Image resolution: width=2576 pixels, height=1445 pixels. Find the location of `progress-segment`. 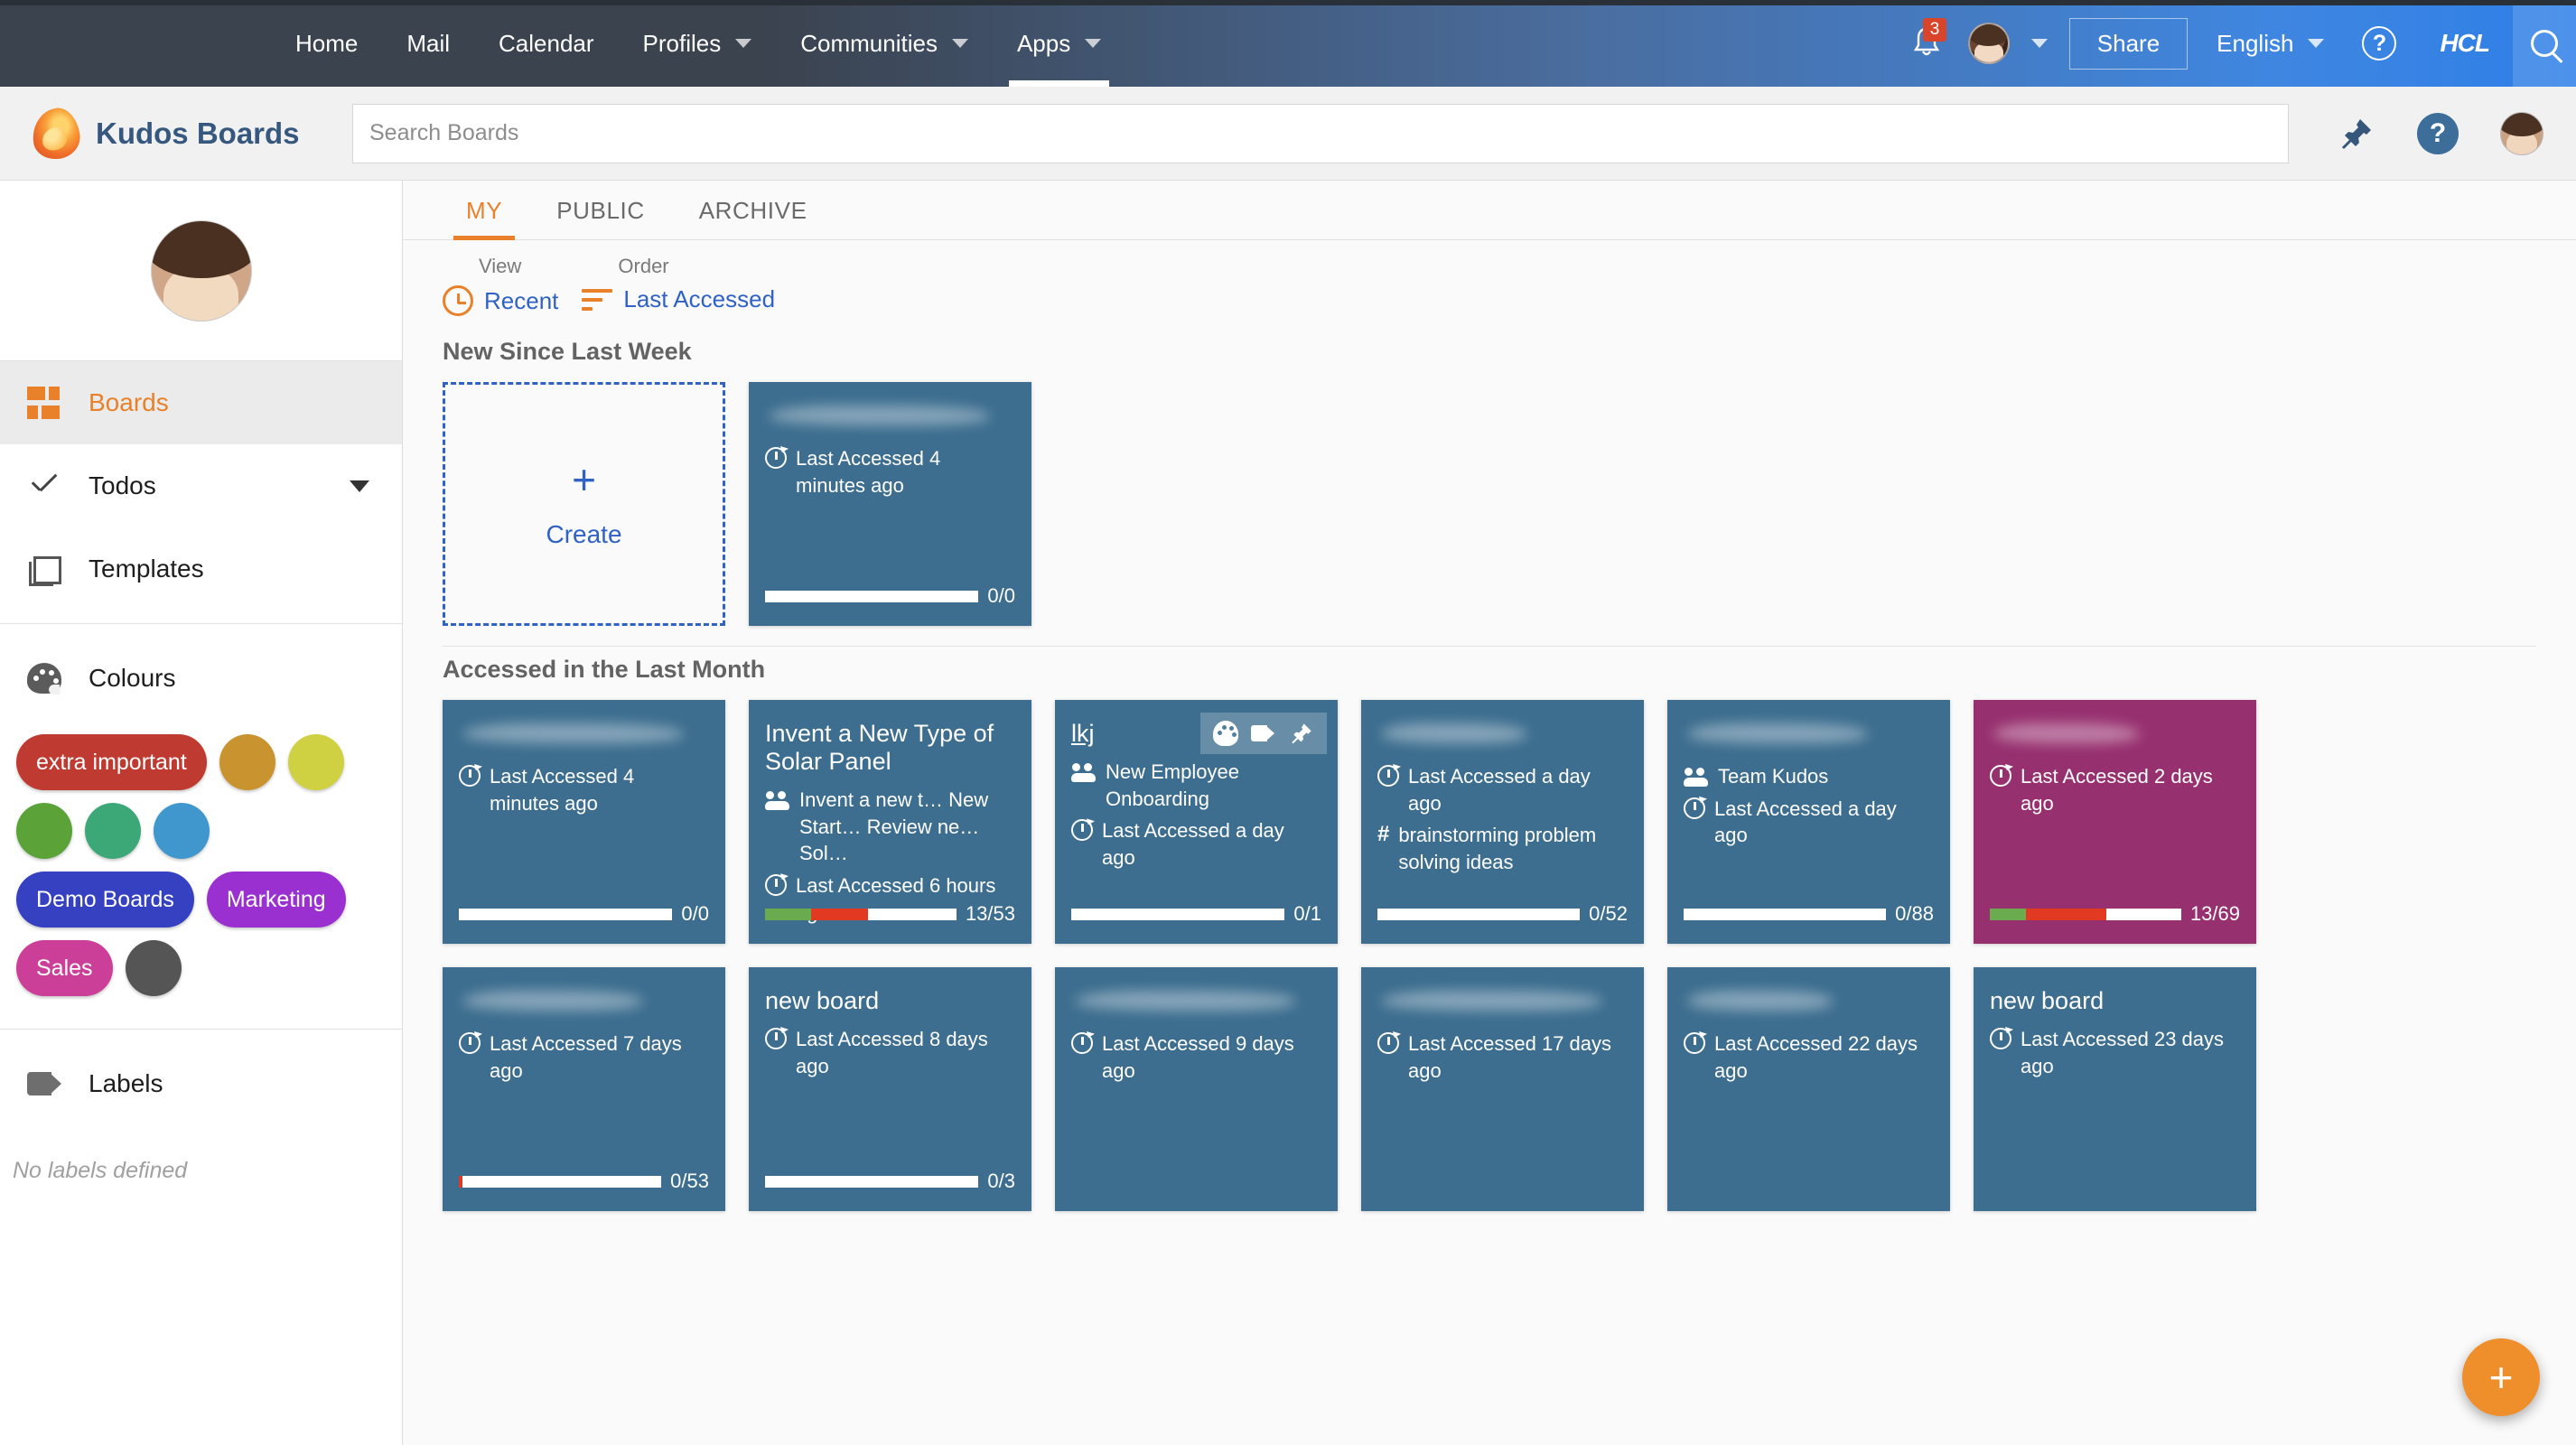

progress-segment is located at coordinates (840, 914).